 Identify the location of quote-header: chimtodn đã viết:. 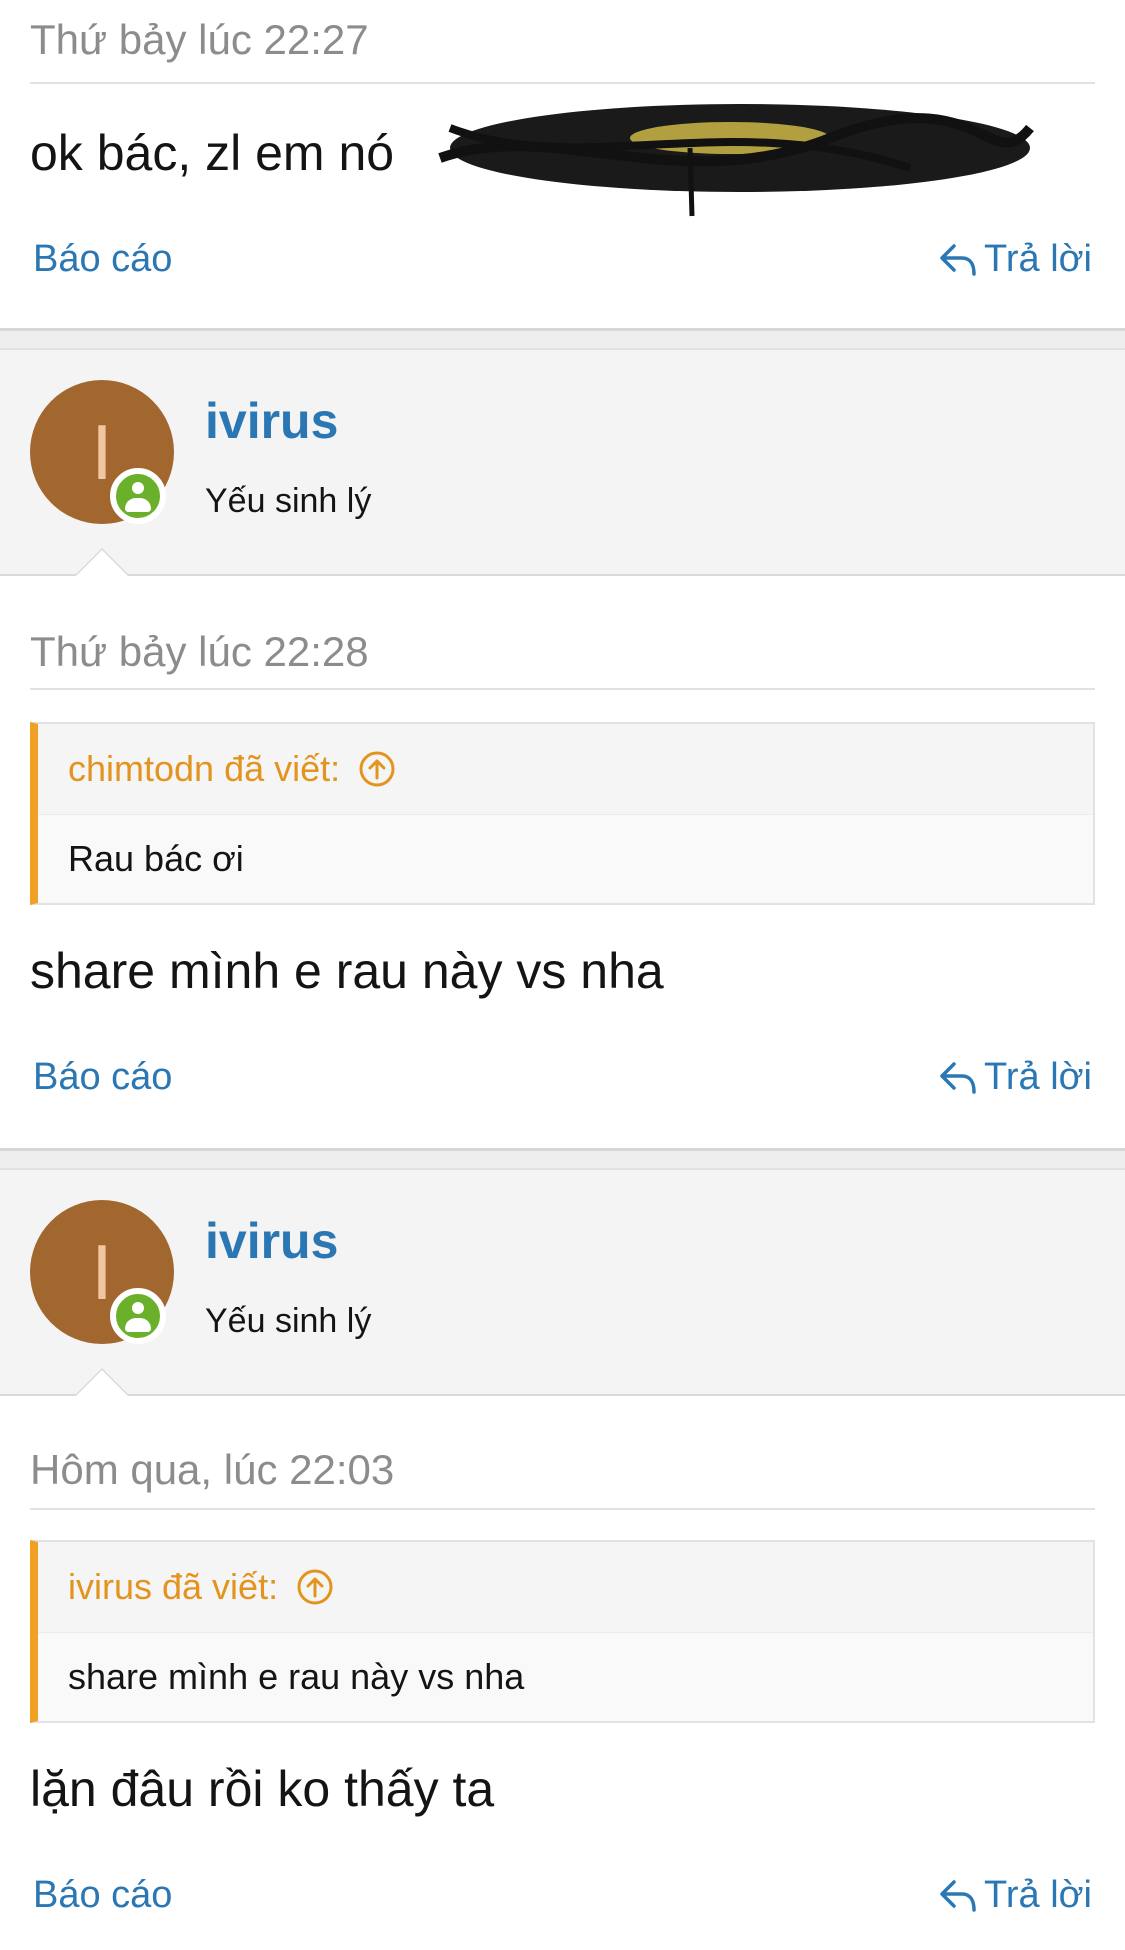
(565, 769).